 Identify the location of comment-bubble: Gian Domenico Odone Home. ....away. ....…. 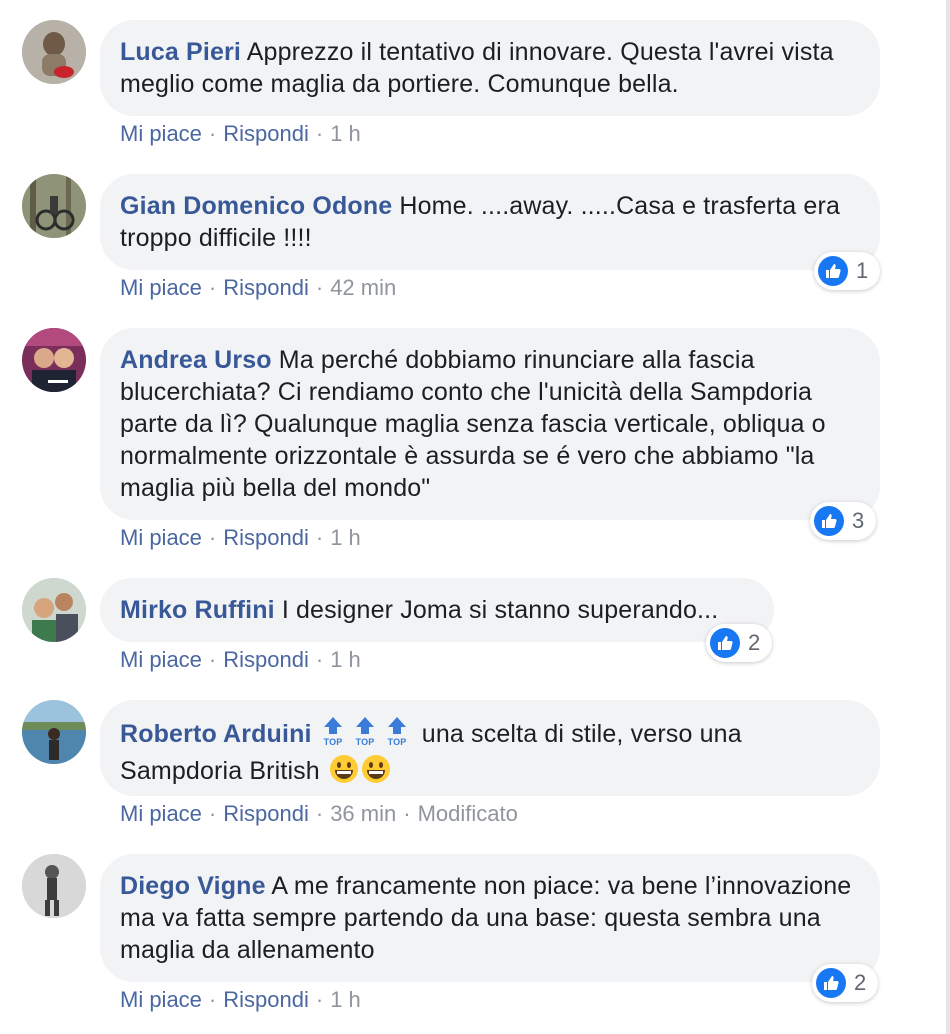
(490, 222).